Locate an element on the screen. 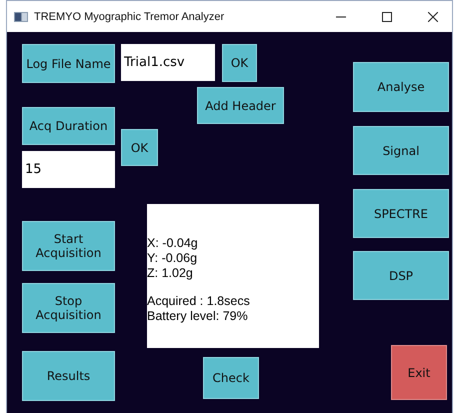 The image size is (455, 413). stop-acquisition-button: Stop Acquisition is located at coordinates (68, 308).